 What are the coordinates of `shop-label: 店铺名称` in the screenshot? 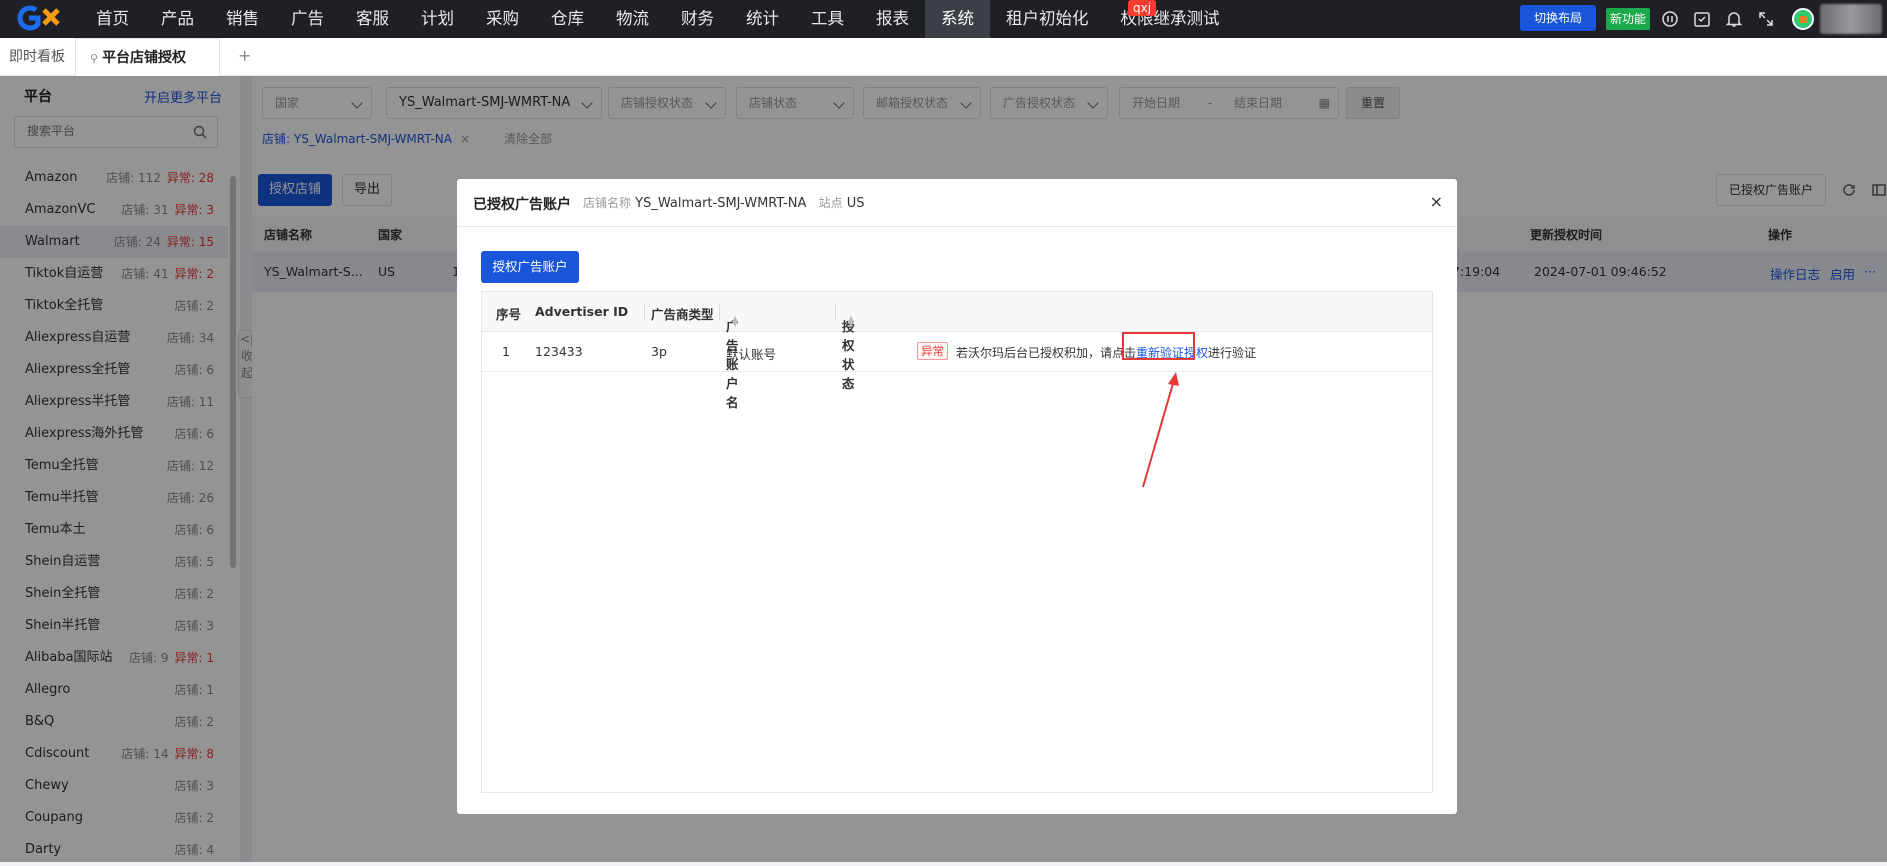 It's located at (607, 203).